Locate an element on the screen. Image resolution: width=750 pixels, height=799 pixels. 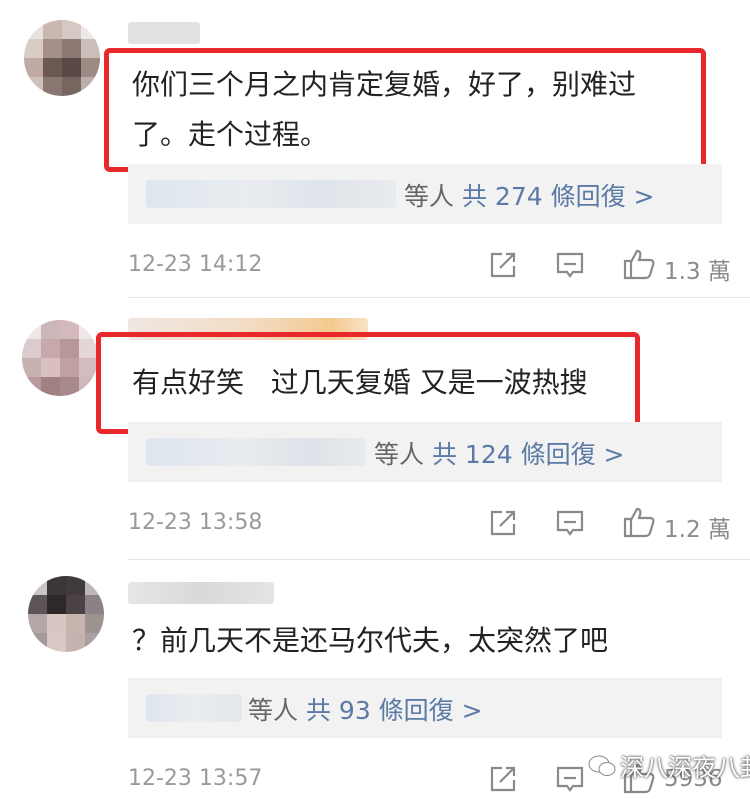
comment-time: 12-23 13:57 is located at coordinates (195, 778).